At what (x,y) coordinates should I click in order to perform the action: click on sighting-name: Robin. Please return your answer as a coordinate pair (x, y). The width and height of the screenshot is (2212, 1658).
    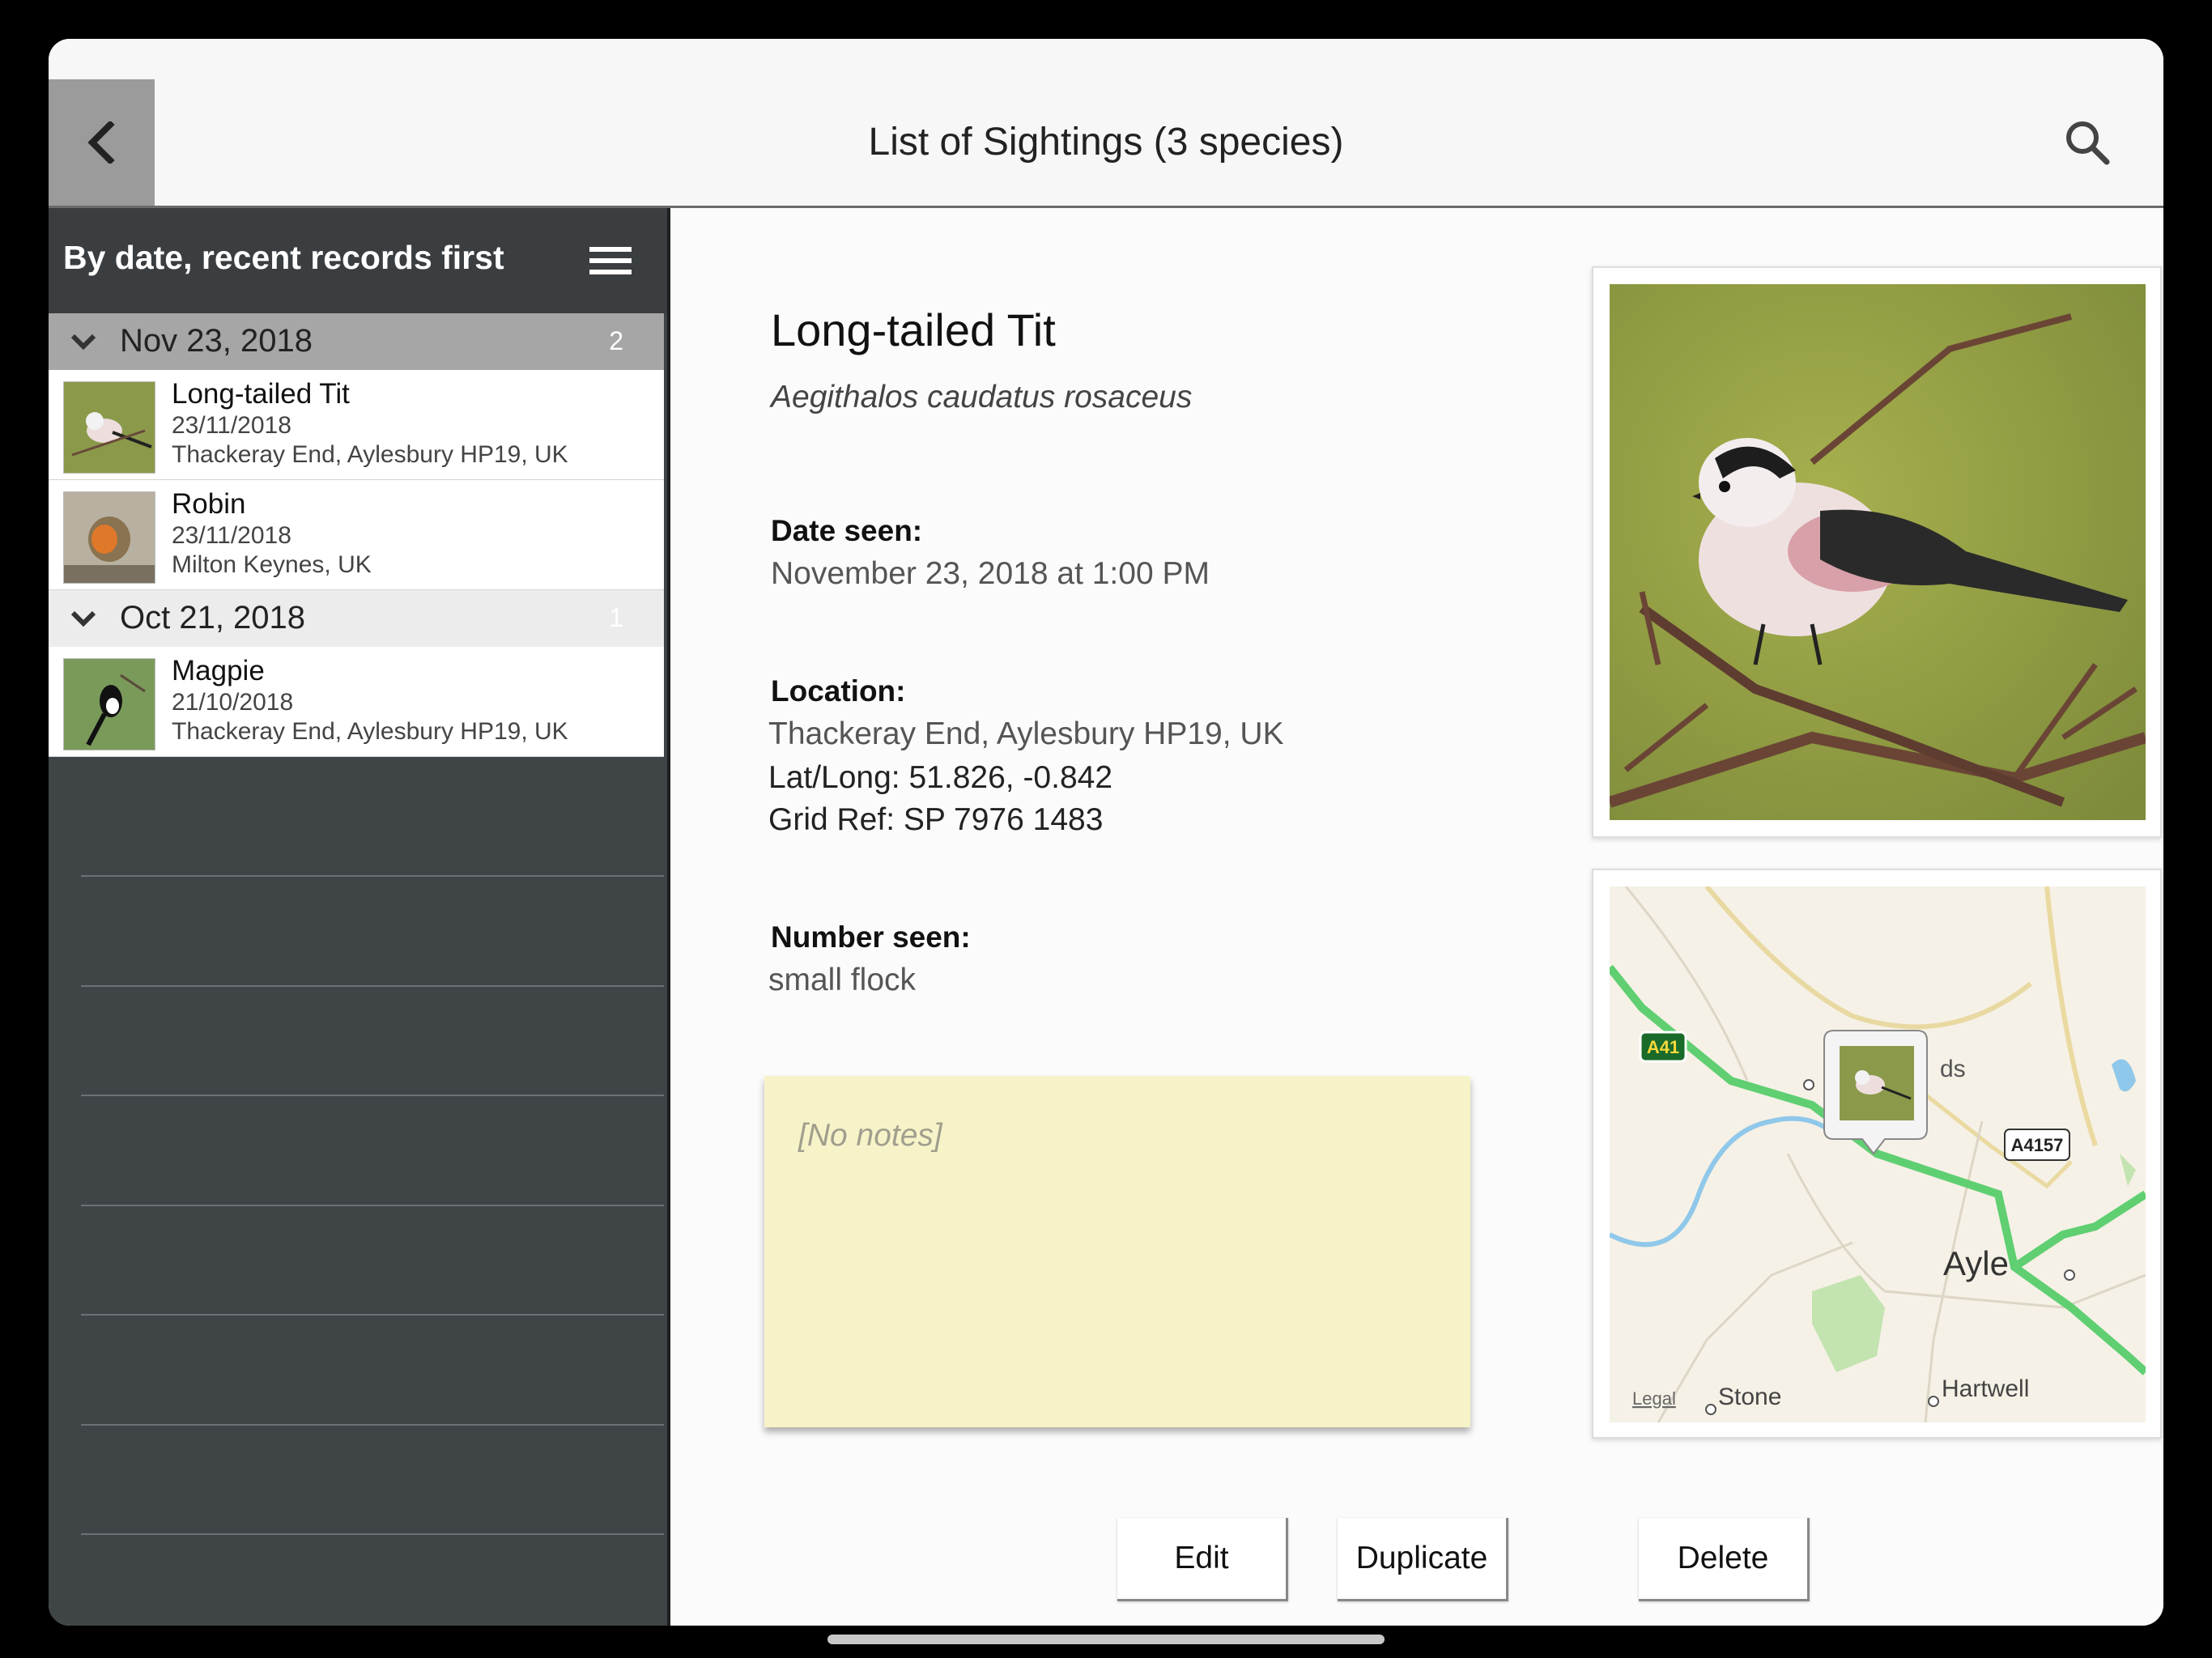
    Looking at the image, I should click on (209, 504).